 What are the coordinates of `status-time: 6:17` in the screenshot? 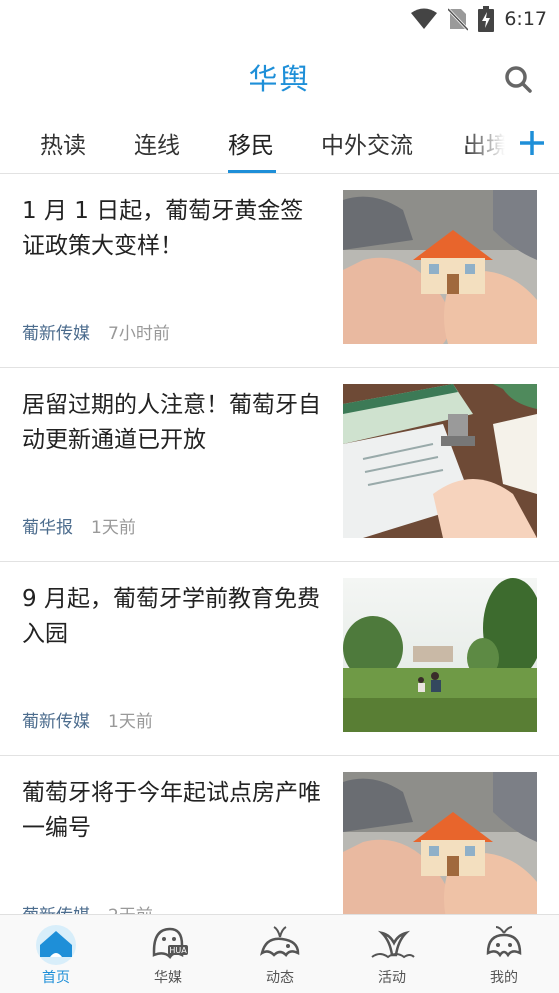 It's located at (525, 19).